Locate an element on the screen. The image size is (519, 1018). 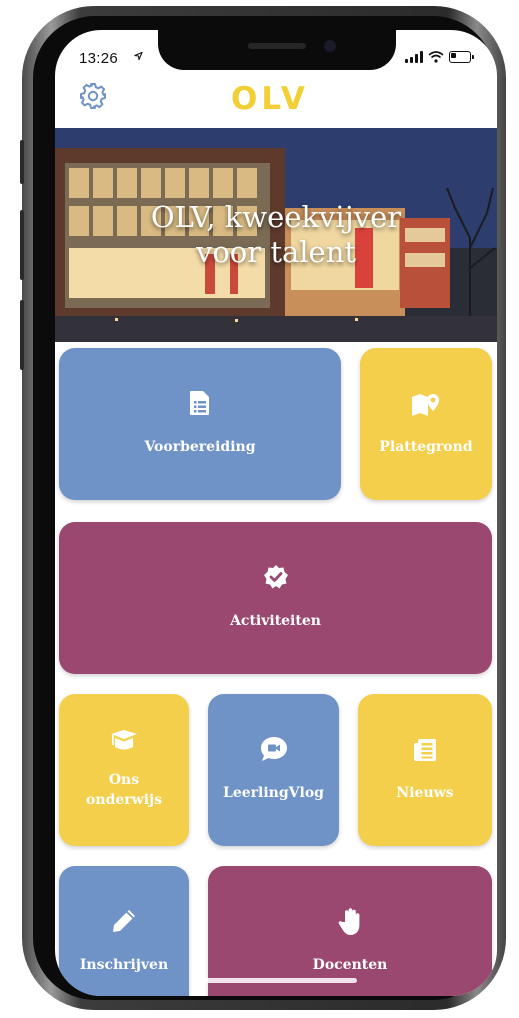
graduation-cap-icon is located at coordinates (124, 740).